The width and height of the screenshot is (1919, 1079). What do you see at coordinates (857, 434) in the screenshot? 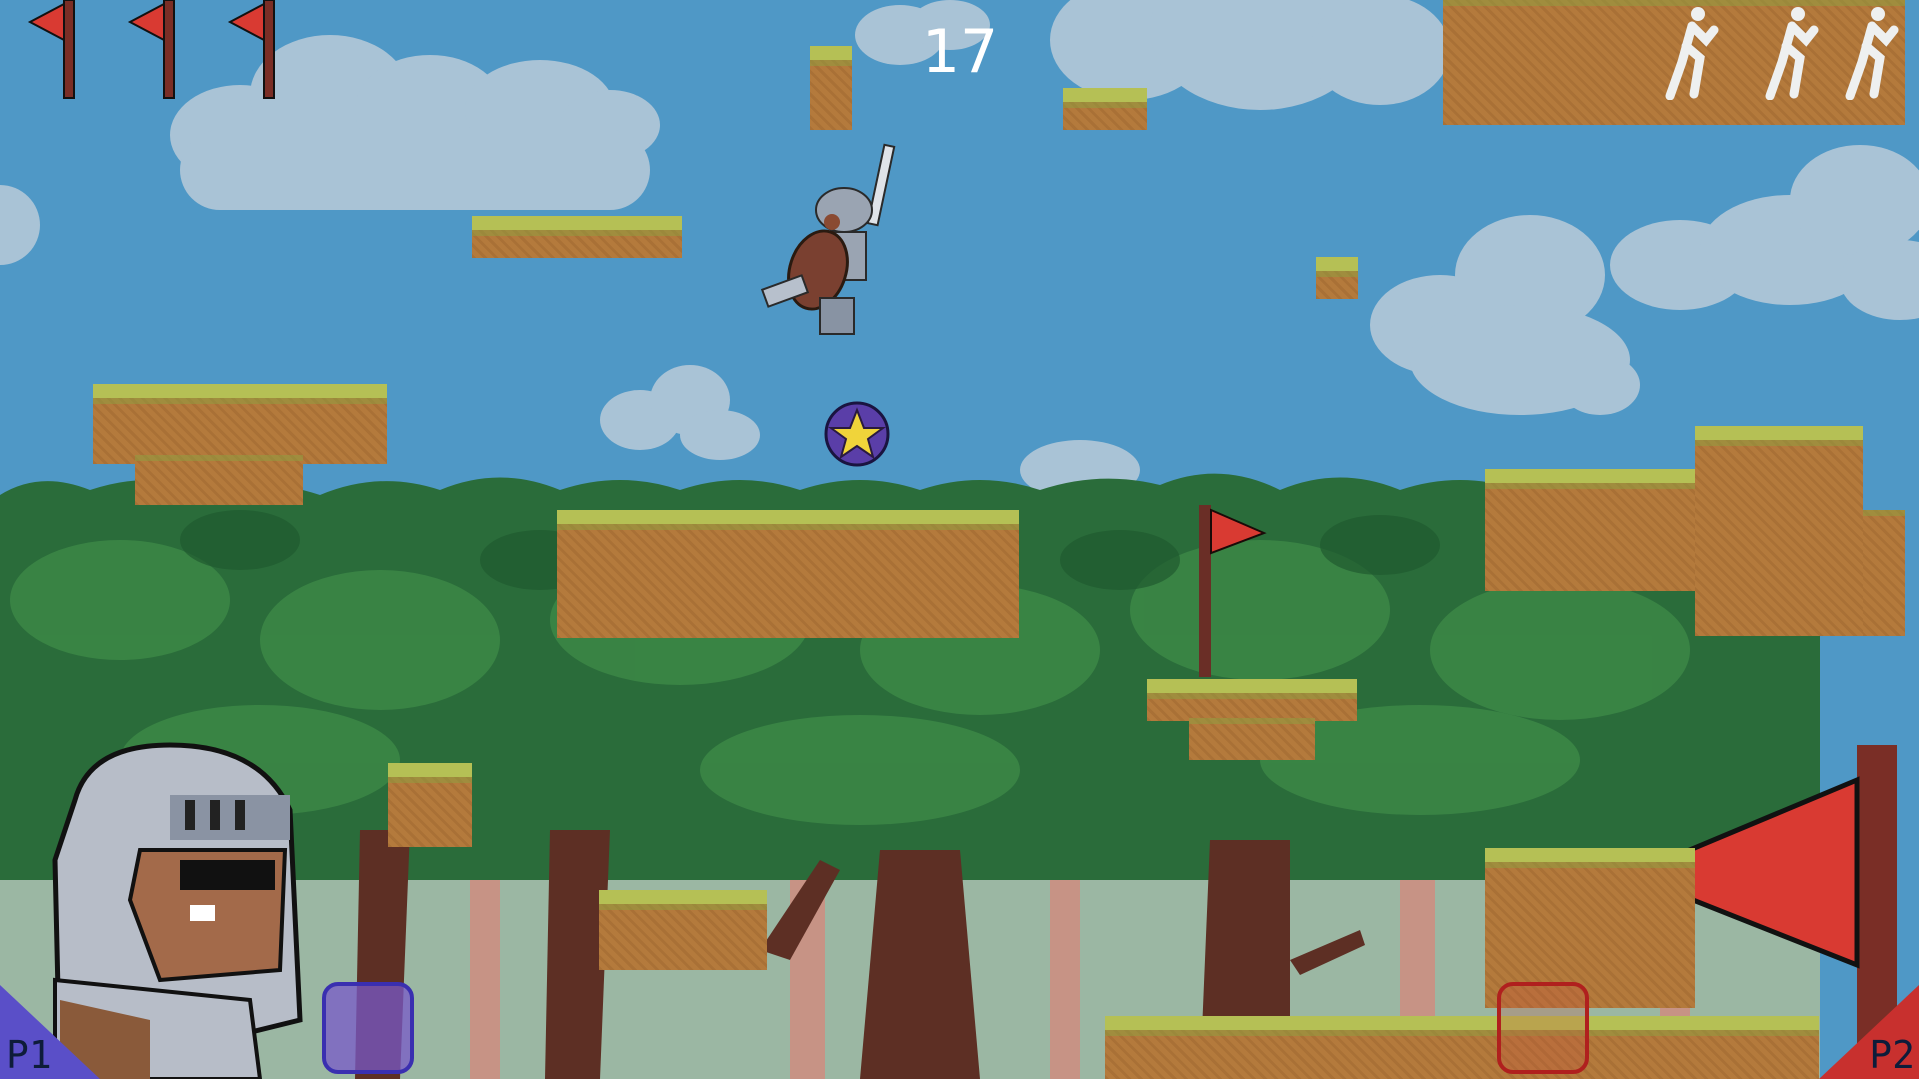
I see `star-orb-pickup` at bounding box center [857, 434].